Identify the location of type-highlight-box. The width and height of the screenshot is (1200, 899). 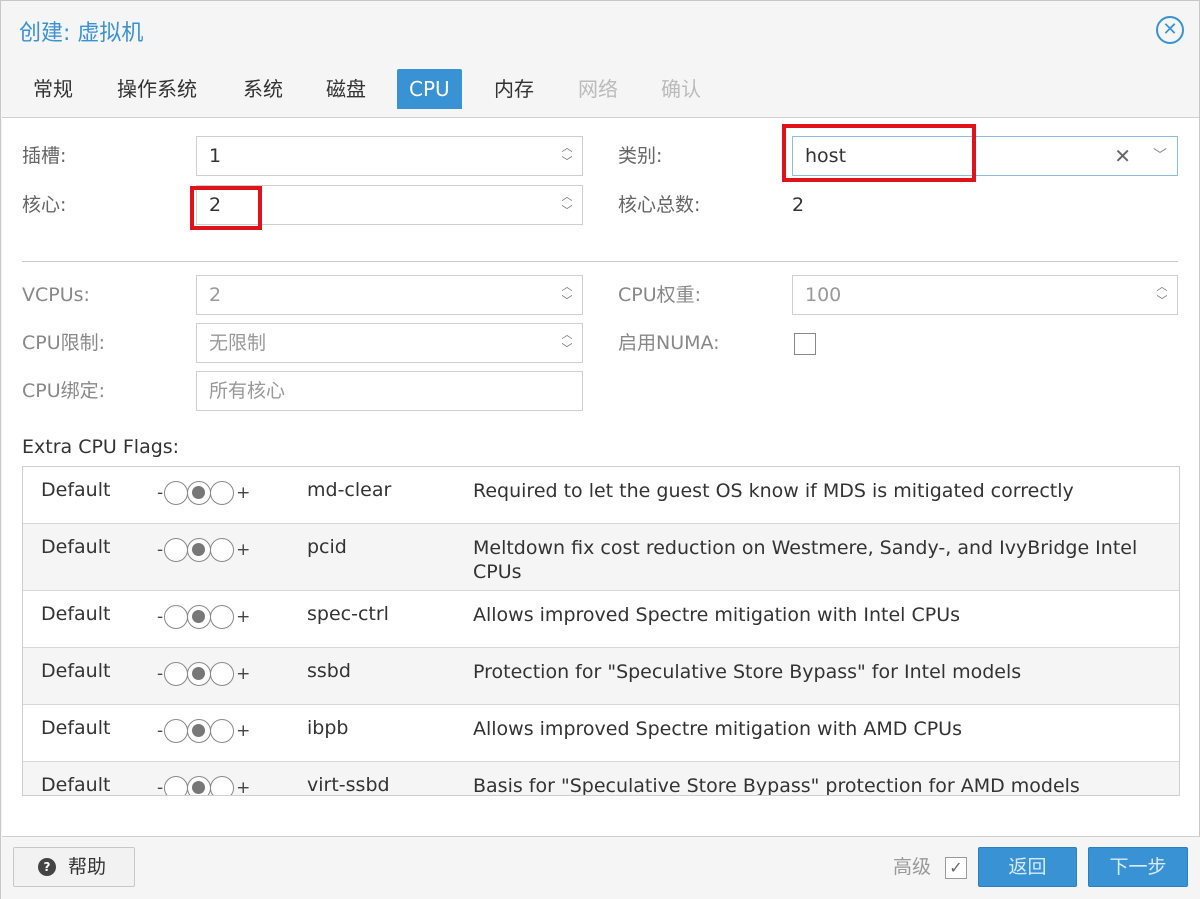
(879, 153).